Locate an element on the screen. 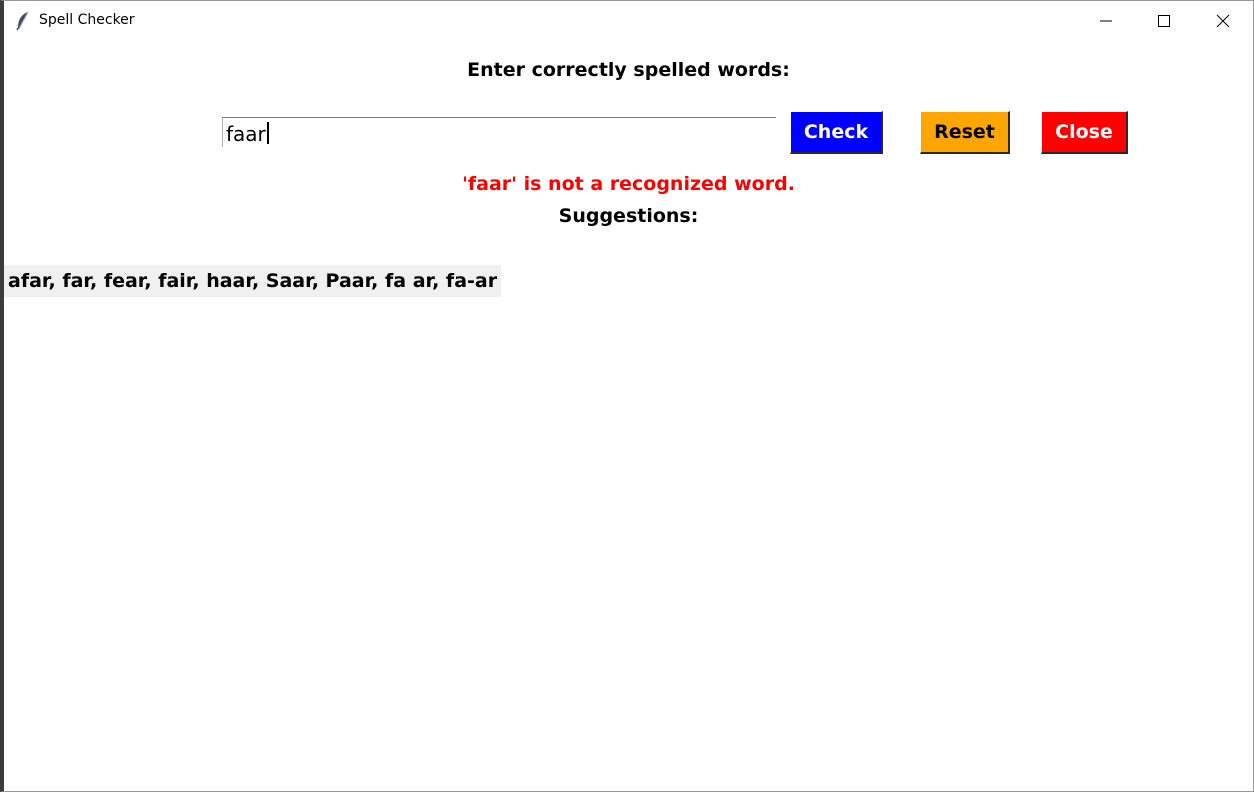  reset-button: Reset is located at coordinates (965, 132).